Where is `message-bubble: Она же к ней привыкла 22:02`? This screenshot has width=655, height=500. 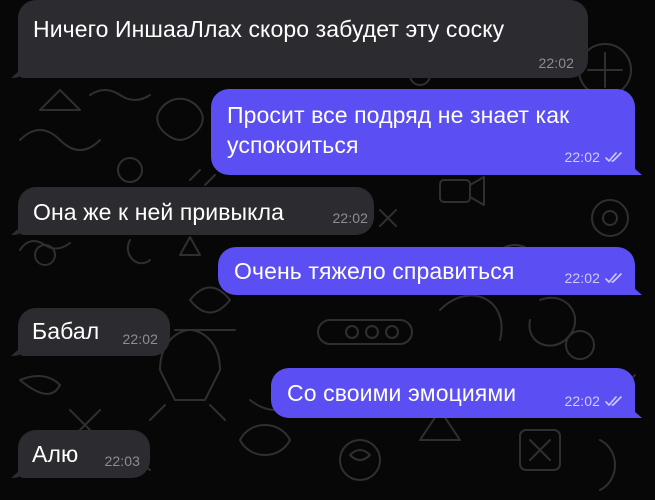 message-bubble: Она же к ней привыкла 22:02 is located at coordinates (196, 211).